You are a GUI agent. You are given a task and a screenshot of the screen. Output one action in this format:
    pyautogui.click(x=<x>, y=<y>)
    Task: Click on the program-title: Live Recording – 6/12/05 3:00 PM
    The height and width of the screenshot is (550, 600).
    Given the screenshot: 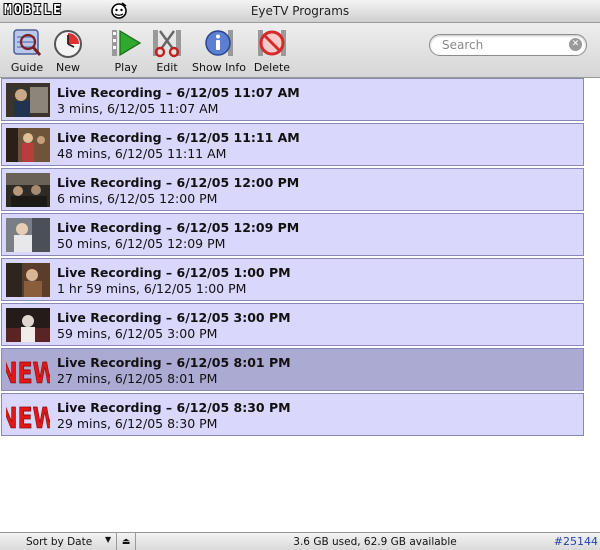 What is the action you would take?
    pyautogui.click(x=174, y=317)
    